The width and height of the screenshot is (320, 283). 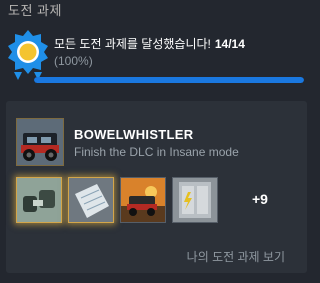 What do you see at coordinates (236, 256) in the screenshot?
I see `view-my-achievements-link: 나의 도전 과제 보기` at bounding box center [236, 256].